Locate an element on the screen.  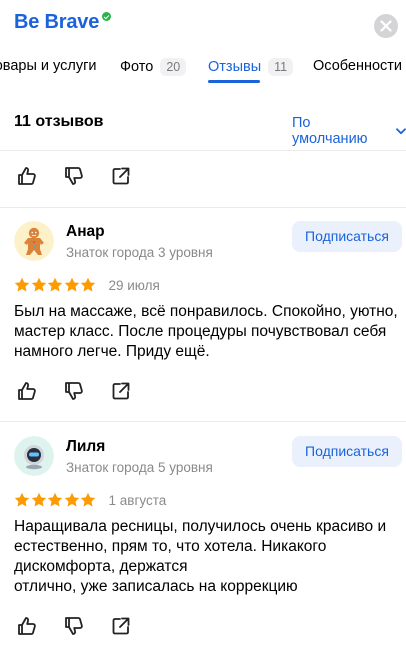
title-row: Be Brave is located at coordinates (63, 22).